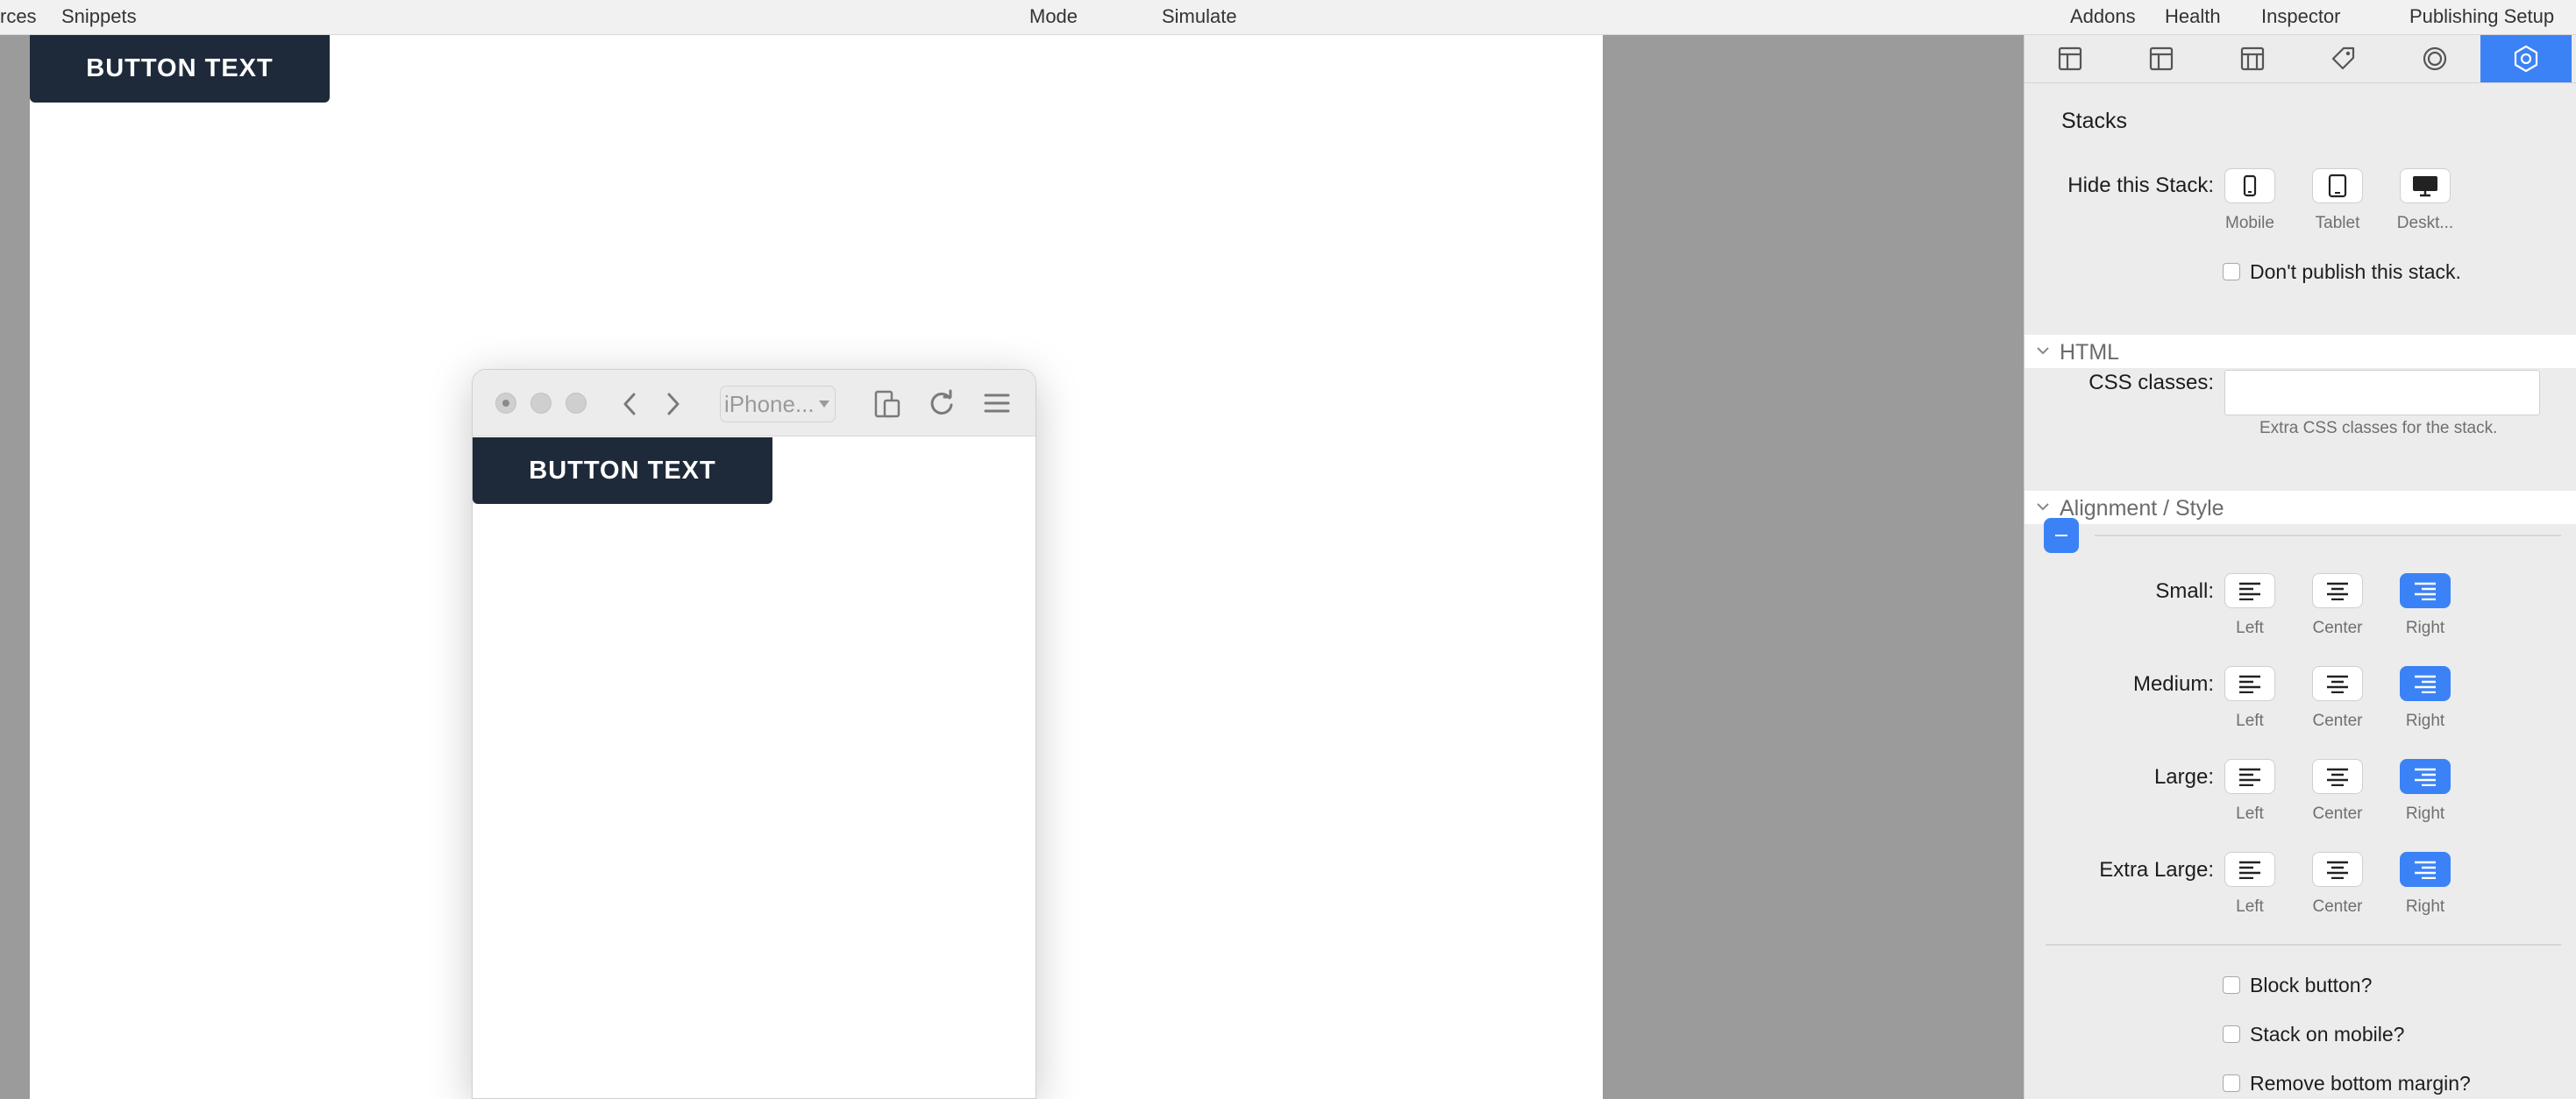 This screenshot has height=1099, width=2576. What do you see at coordinates (2249, 777) in the screenshot?
I see `align-large-left-button` at bounding box center [2249, 777].